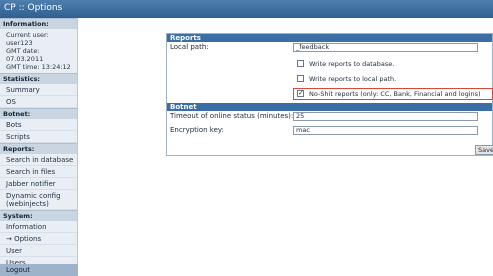  What do you see at coordinates (385, 130) in the screenshot?
I see `key-input: mac` at bounding box center [385, 130].